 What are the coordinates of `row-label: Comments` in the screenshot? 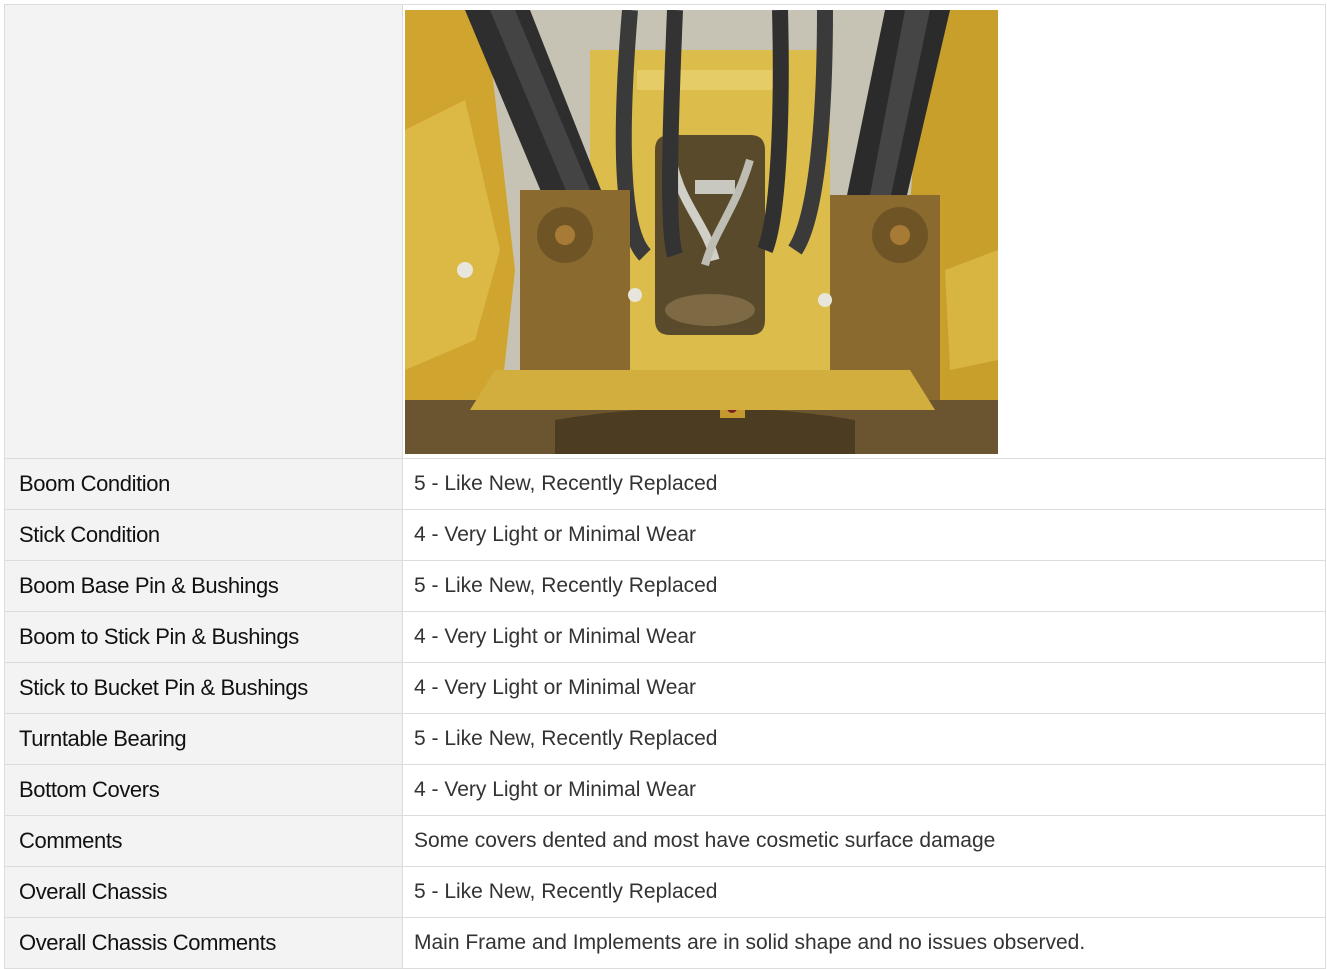 It's located at (203, 841).